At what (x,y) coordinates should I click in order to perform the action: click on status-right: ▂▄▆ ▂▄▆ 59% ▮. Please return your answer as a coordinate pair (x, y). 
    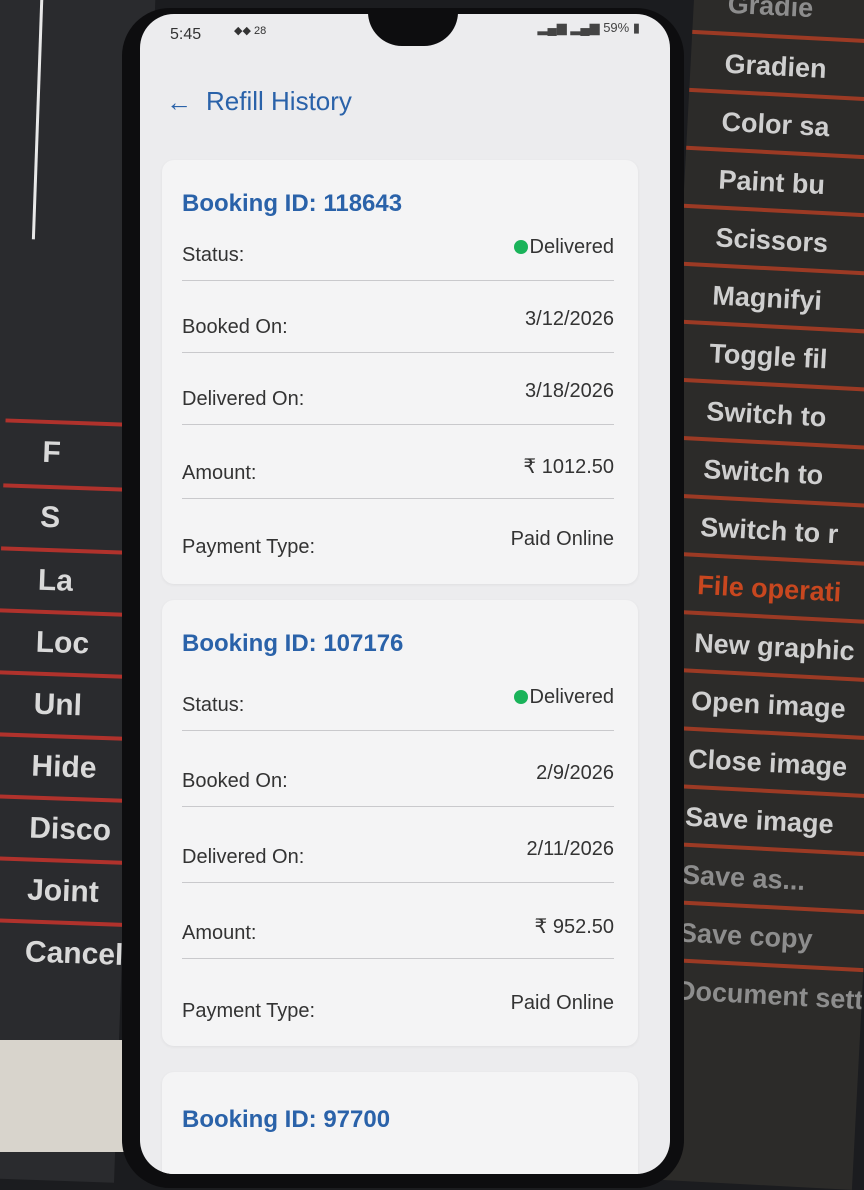
    Looking at the image, I should click on (589, 28).